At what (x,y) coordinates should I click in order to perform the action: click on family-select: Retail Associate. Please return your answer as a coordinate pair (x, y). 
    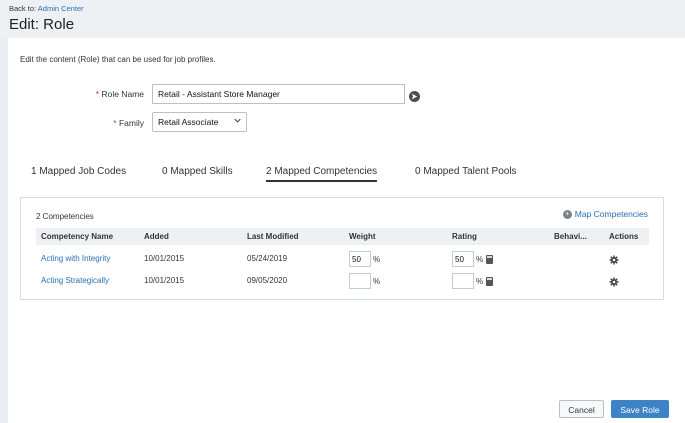
    Looking at the image, I should click on (199, 122).